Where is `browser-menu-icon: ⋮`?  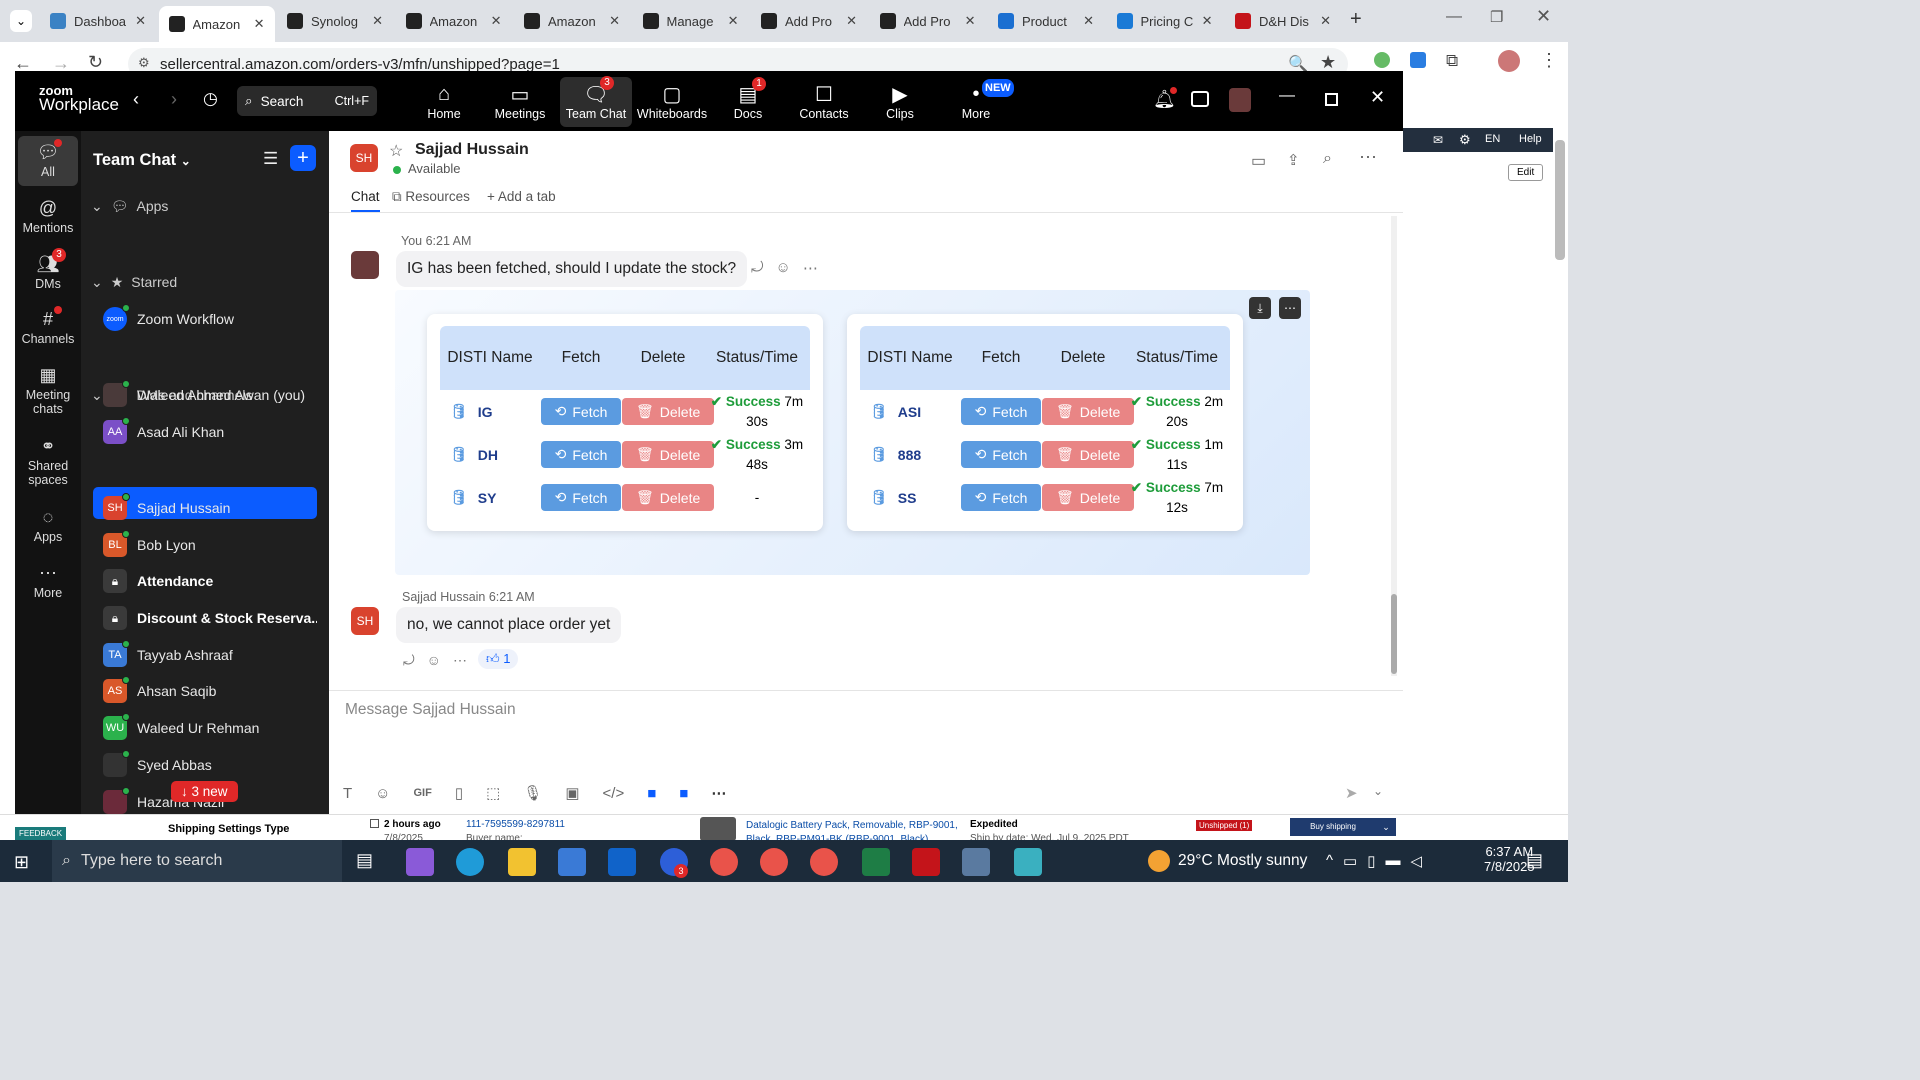 browser-menu-icon: ⋮ is located at coordinates (1549, 60).